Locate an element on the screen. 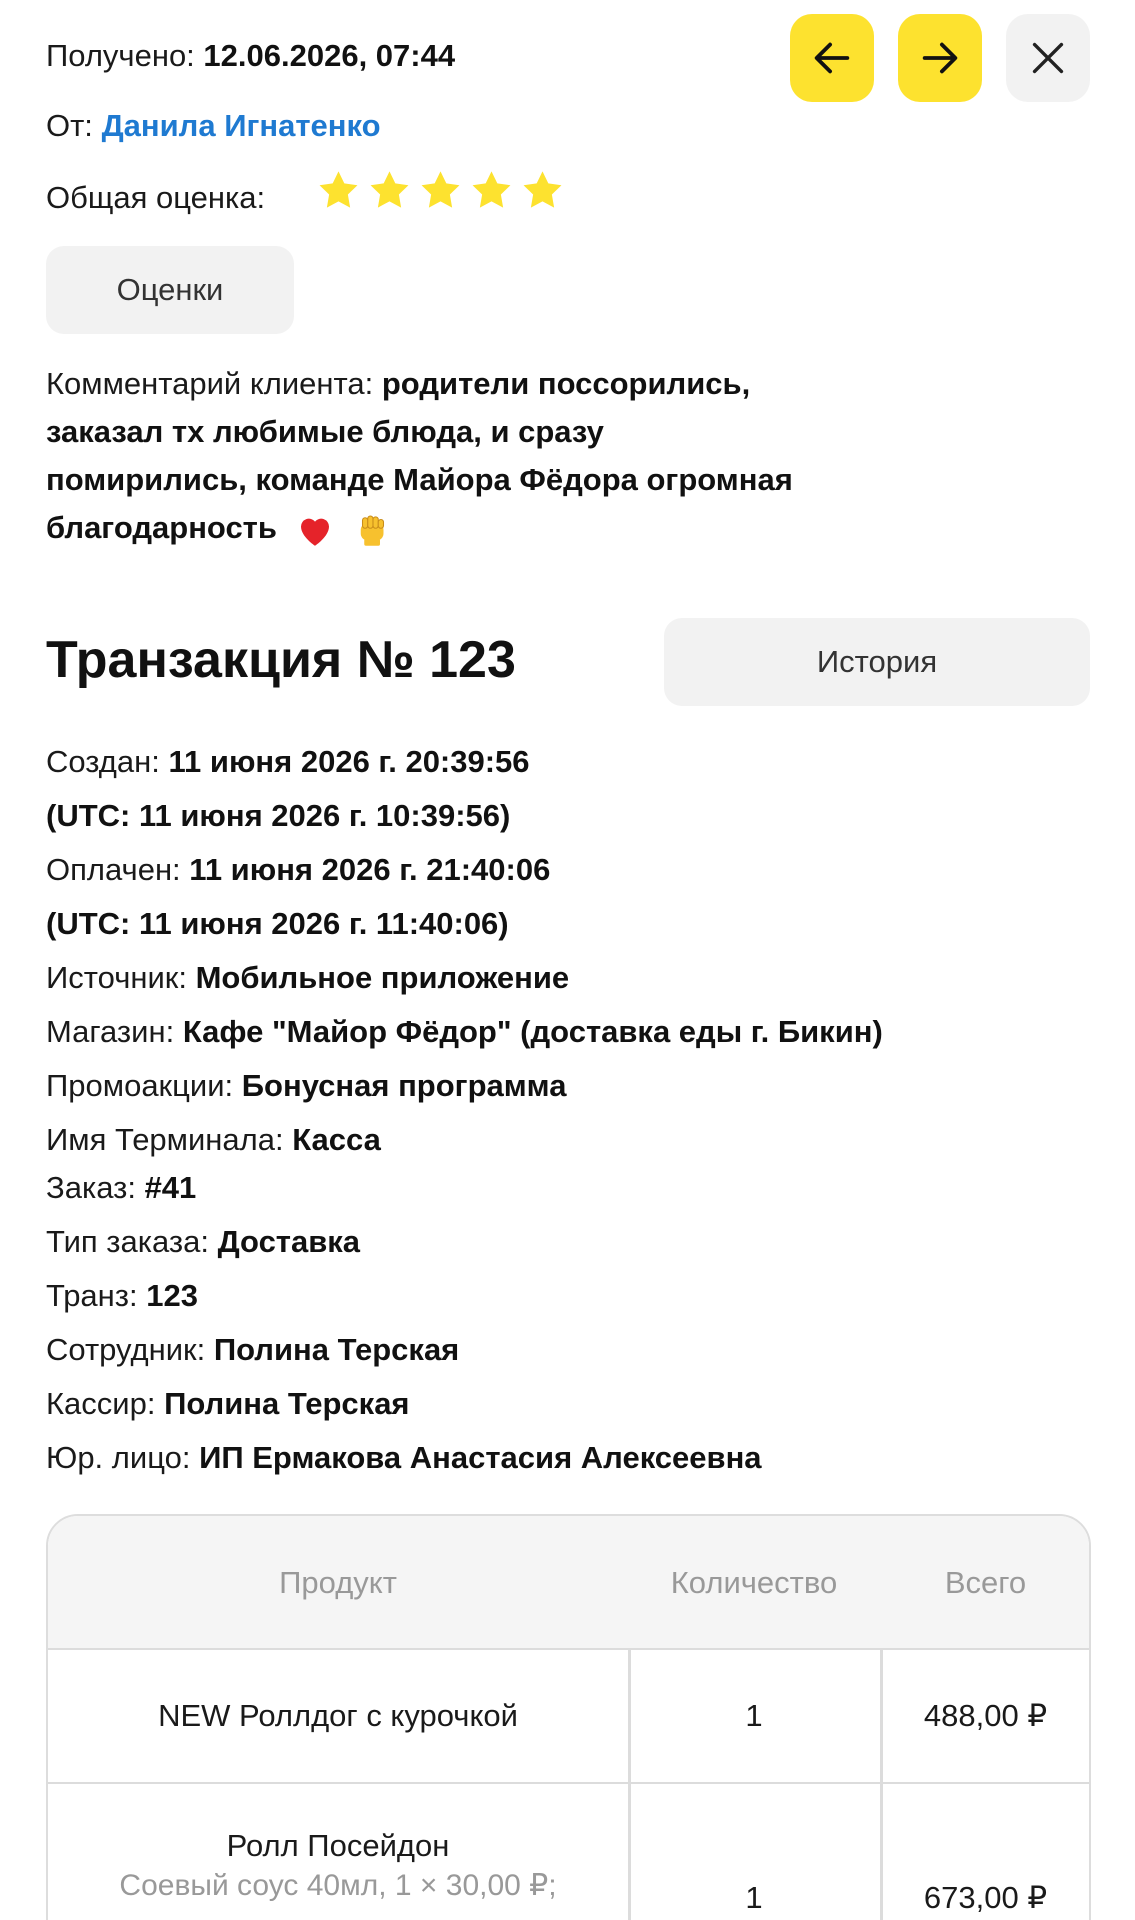 This screenshot has width=1135, height=1920. close-icon is located at coordinates (1048, 58).